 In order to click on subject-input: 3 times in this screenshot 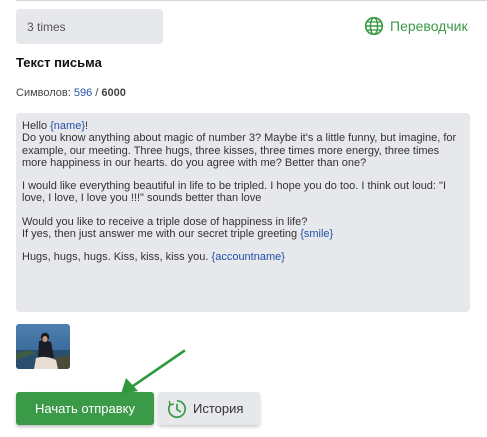, I will do `click(89, 26)`.